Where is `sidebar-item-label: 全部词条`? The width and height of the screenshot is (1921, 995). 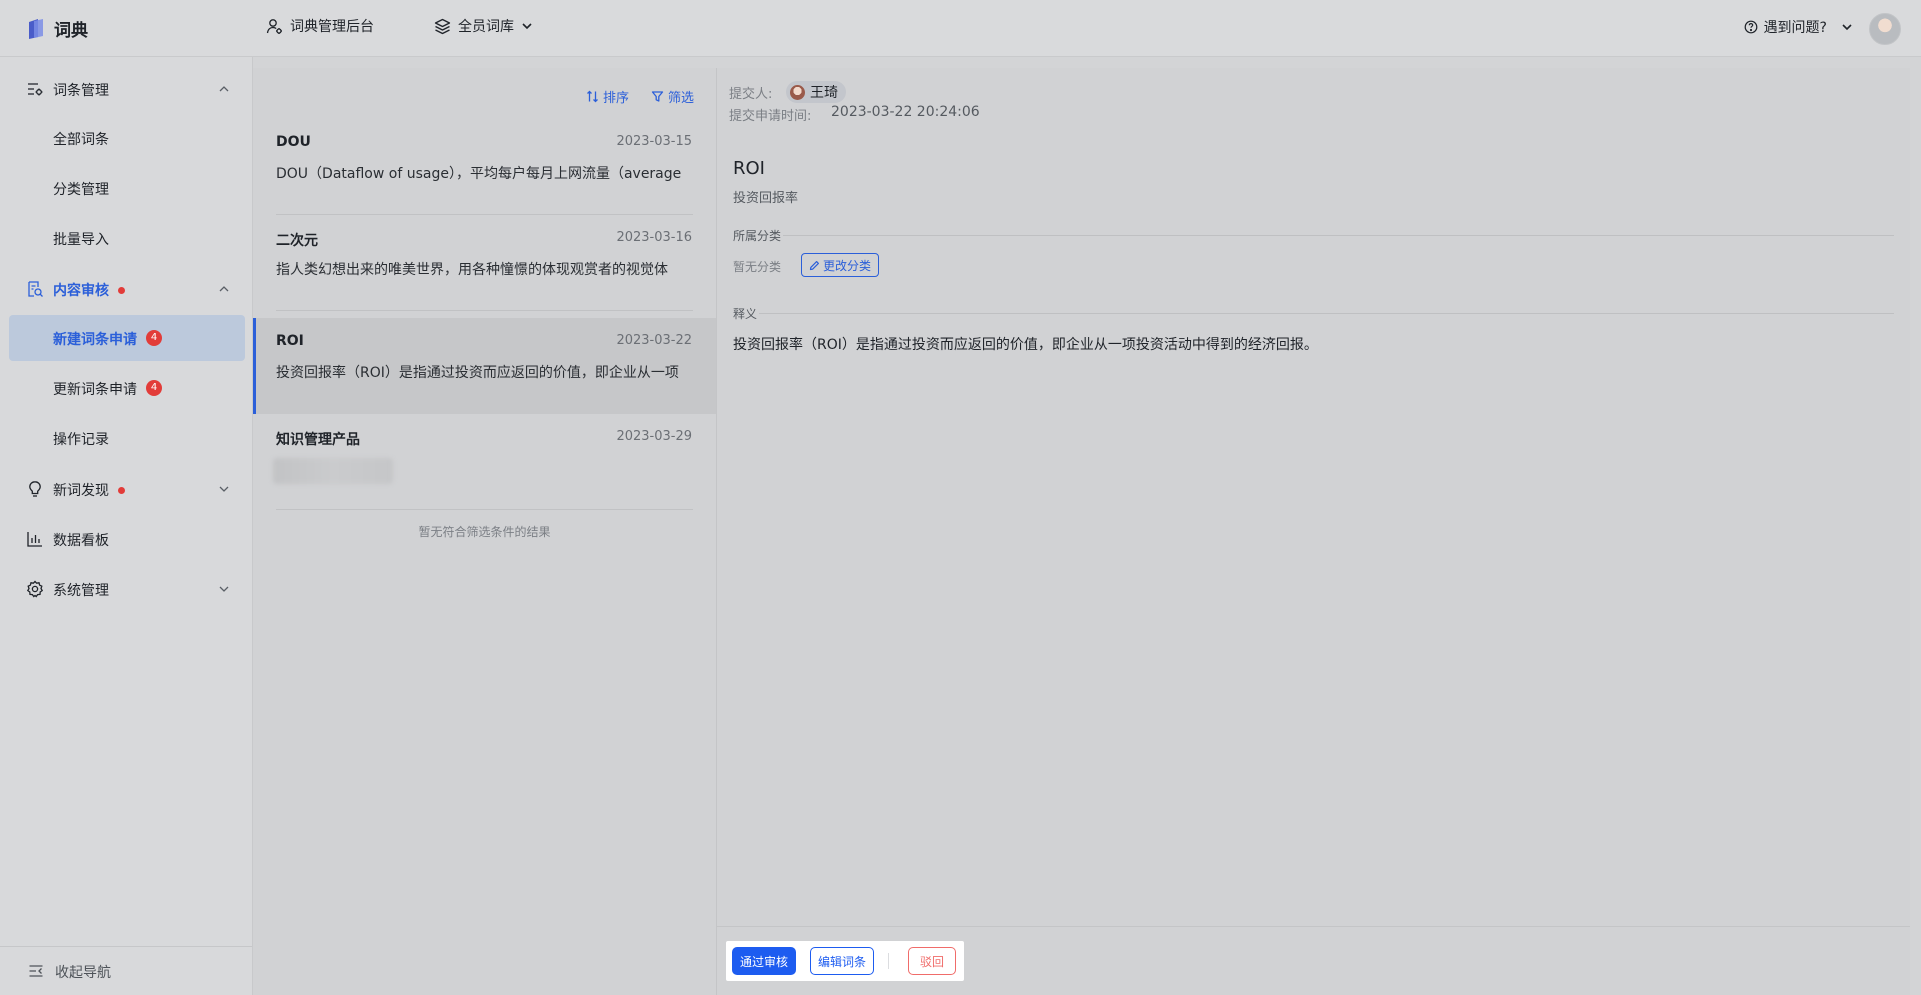 sidebar-item-label: 全部词条 is located at coordinates (81, 140).